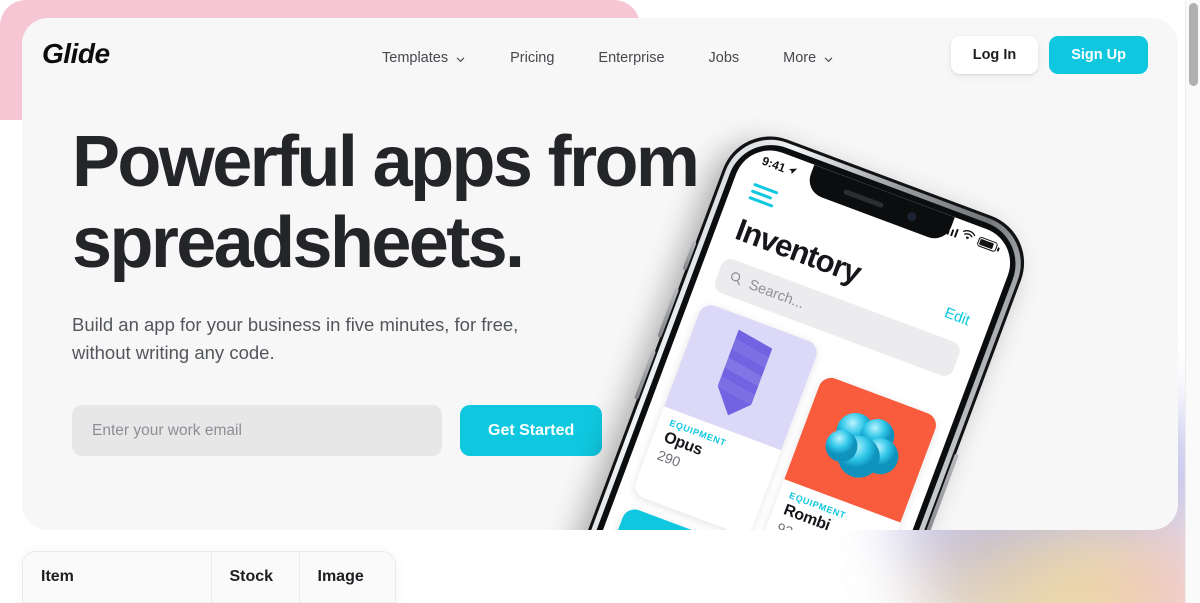 The height and width of the screenshot is (603, 1200). I want to click on earpiece-speaker, so click(863, 198).